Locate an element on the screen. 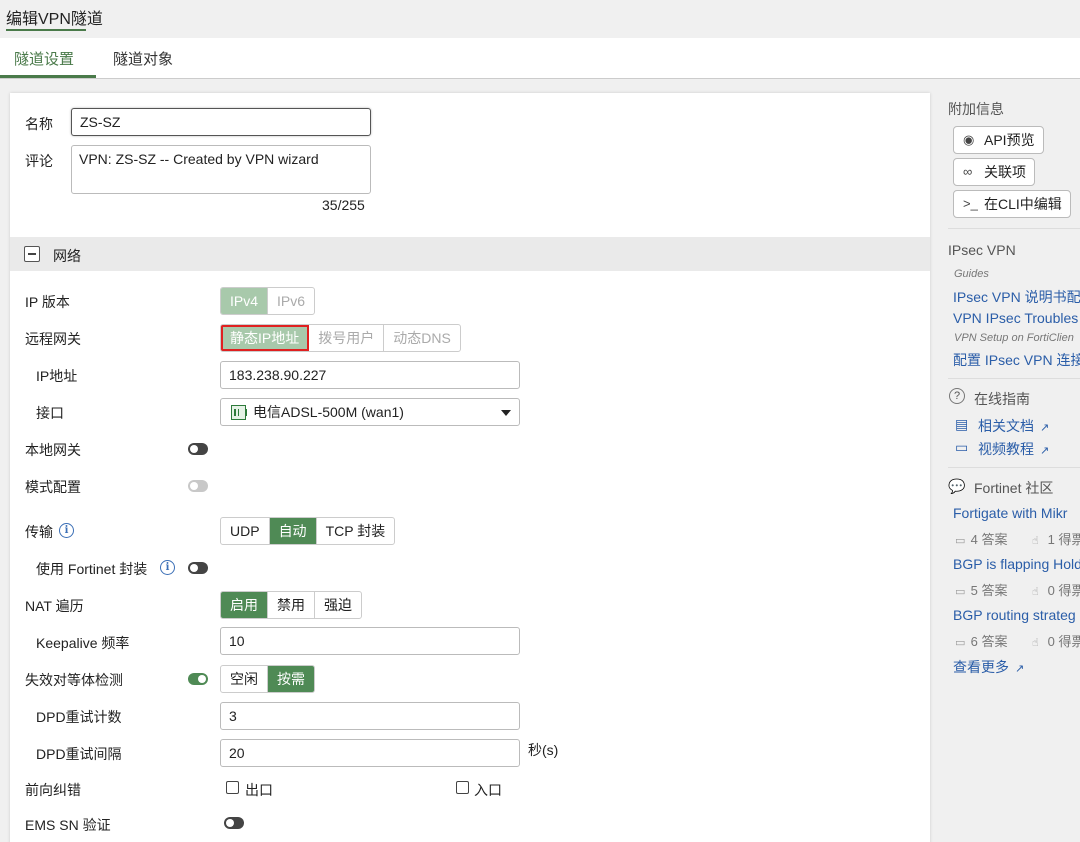 The image size is (1080, 842). interface-select-value: 电信ADSL-500M (wan1) is located at coordinates (328, 412).